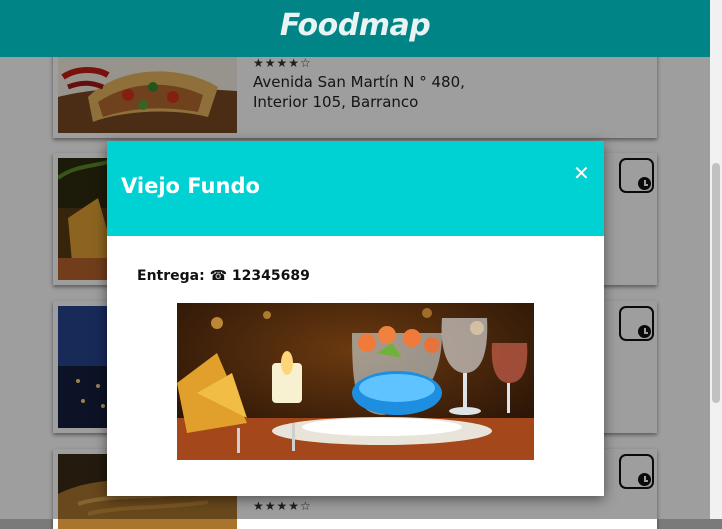 The image size is (722, 529). I want to click on restaurant-image, so click(355, 381).